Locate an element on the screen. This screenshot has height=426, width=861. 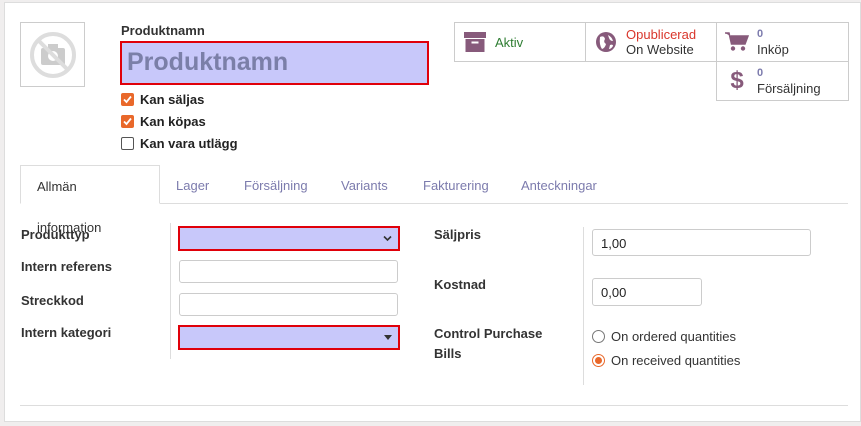
internal-category-select is located at coordinates (289, 337).